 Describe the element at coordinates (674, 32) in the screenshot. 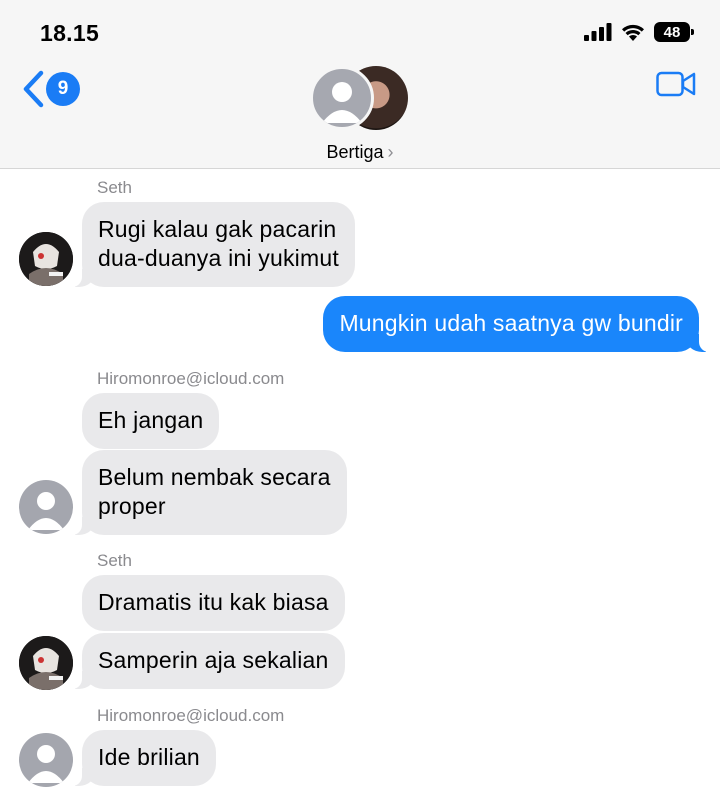

I see `battery-indicator: 48` at that location.